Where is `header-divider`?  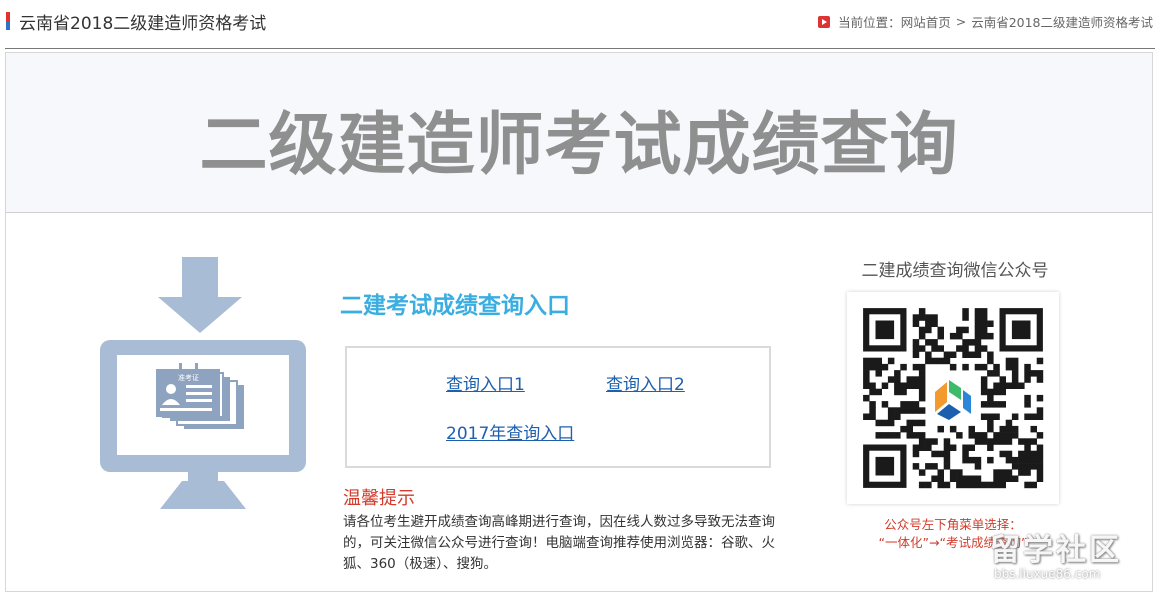
header-divider is located at coordinates (580, 48).